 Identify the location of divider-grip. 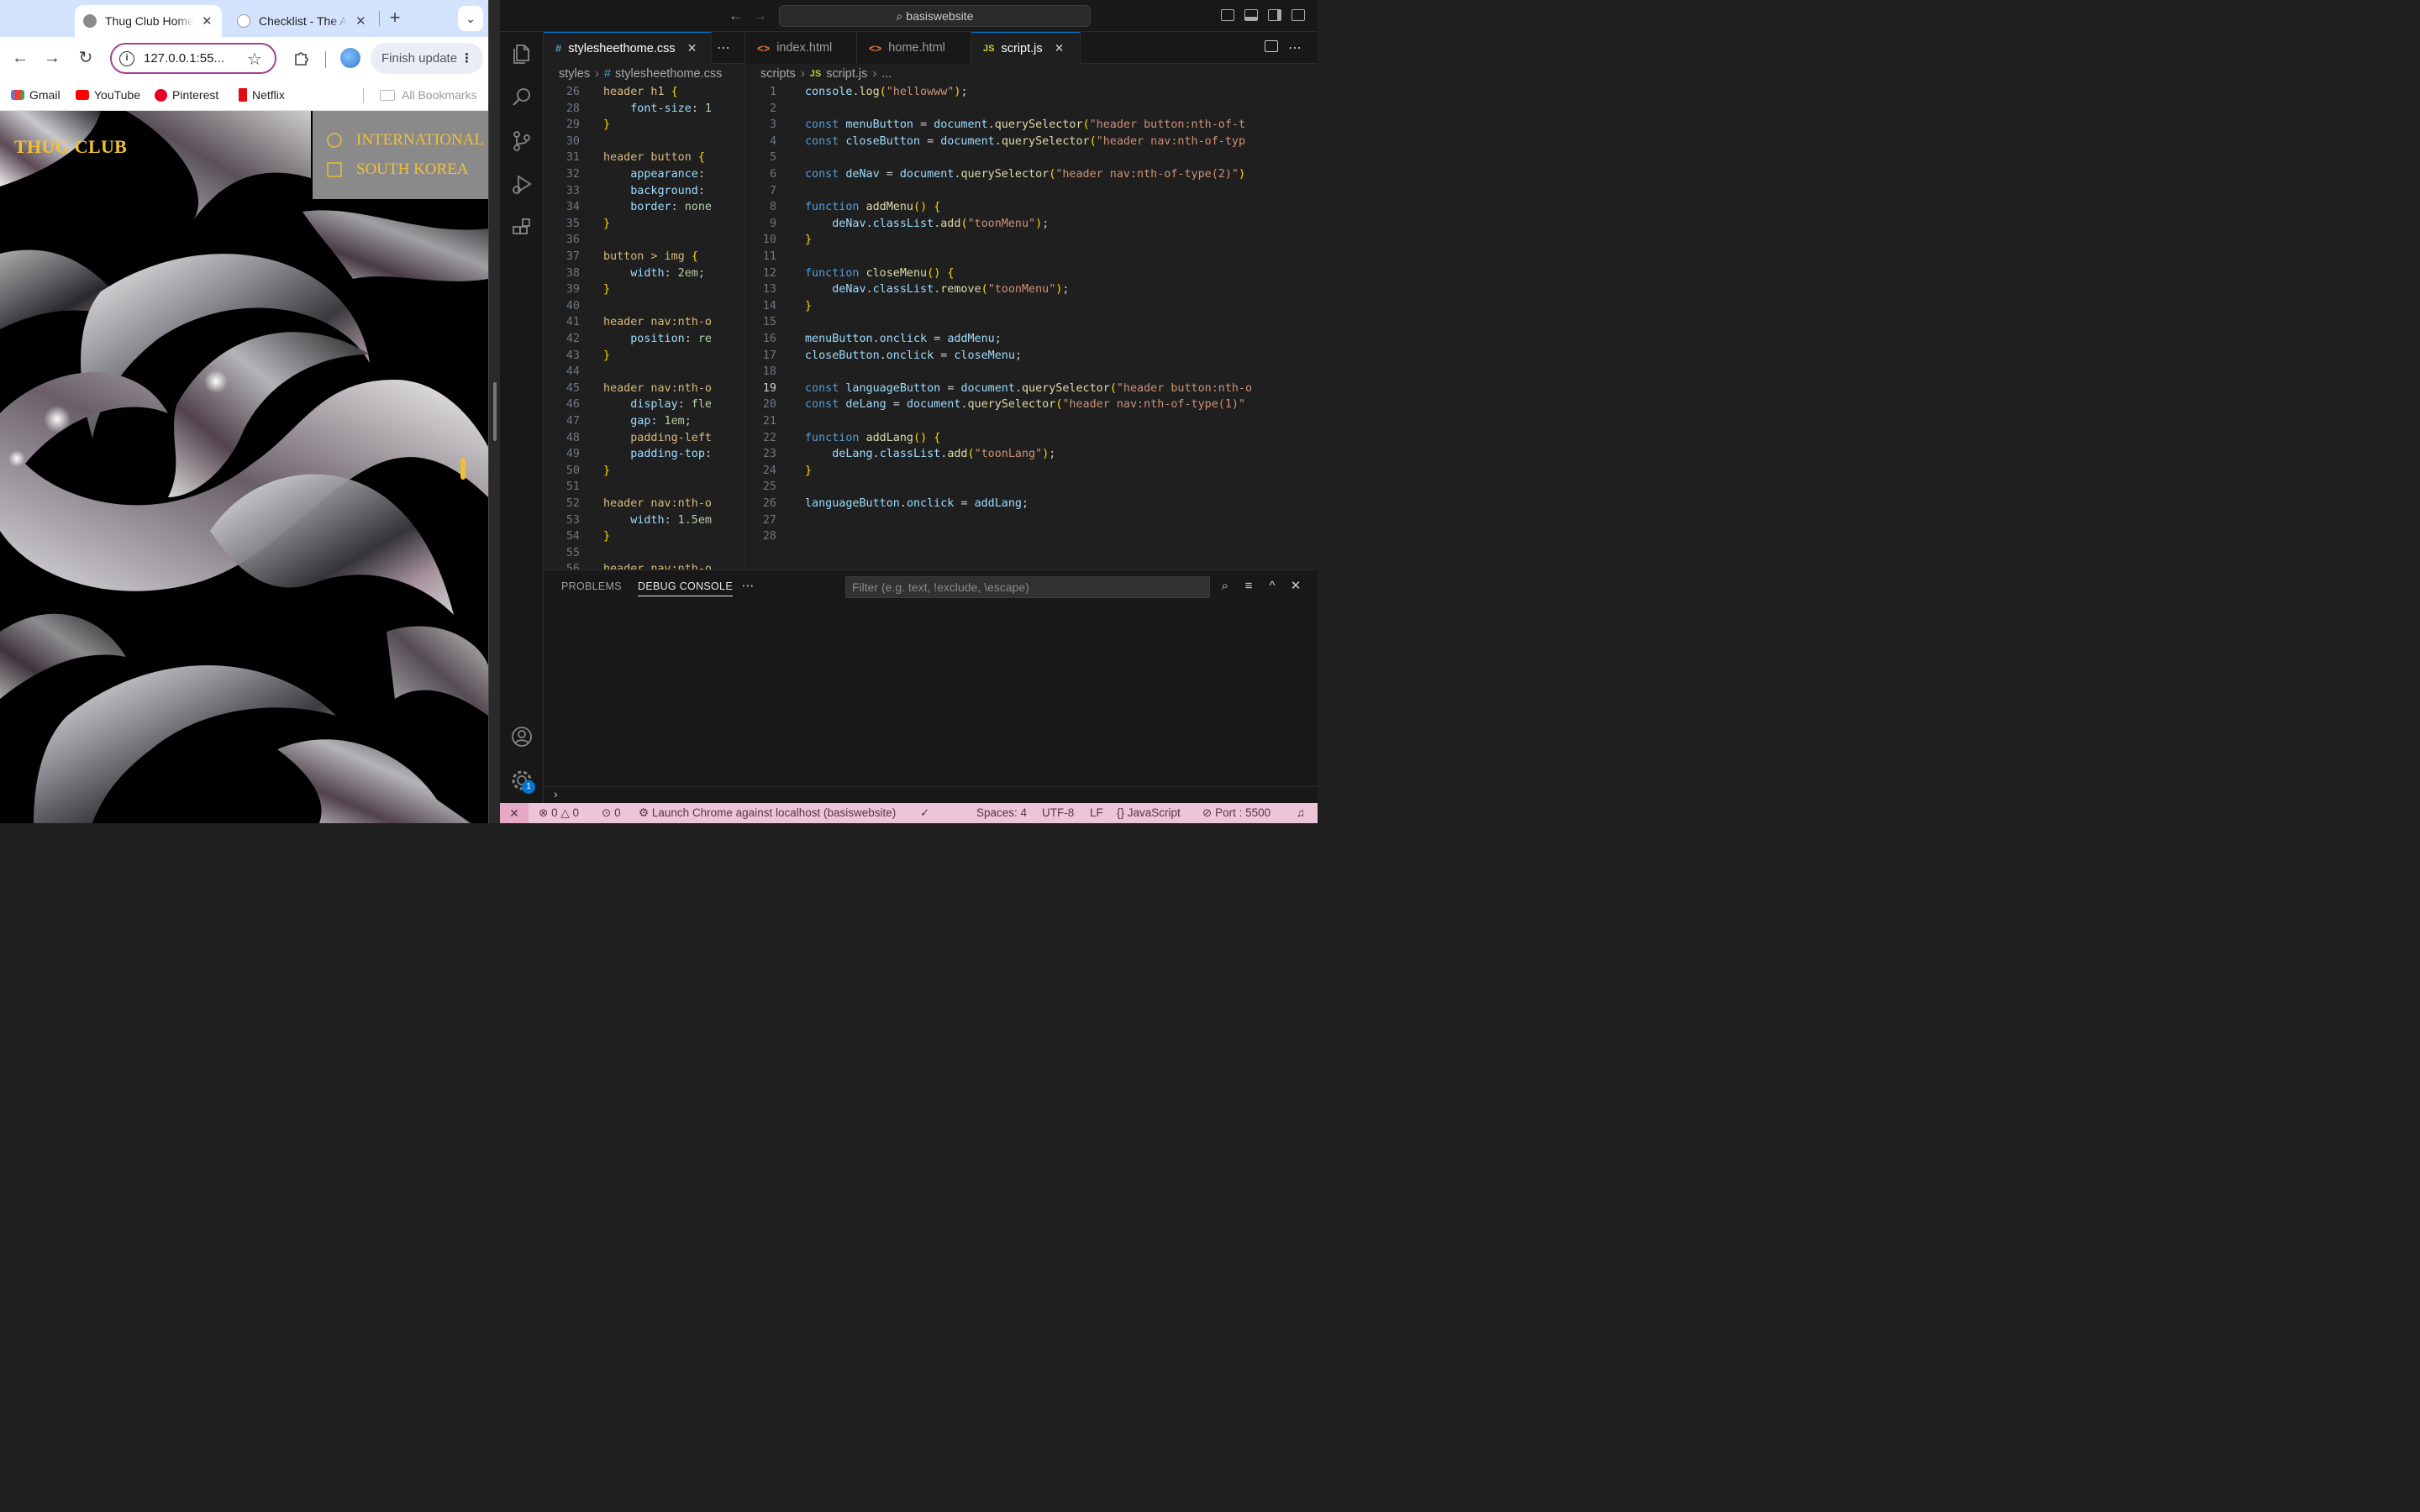
(495, 411).